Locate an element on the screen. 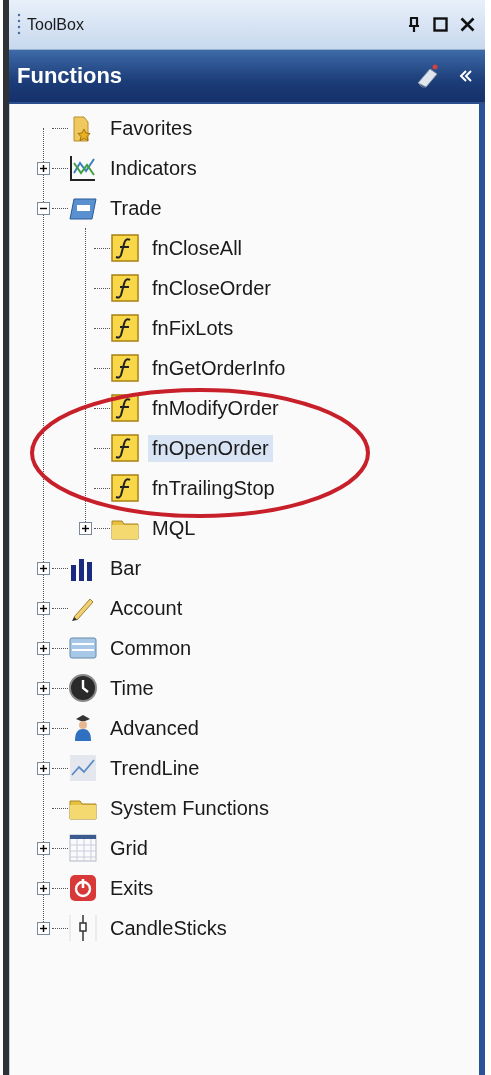  tree-item: Trade is located at coordinates (136, 208).